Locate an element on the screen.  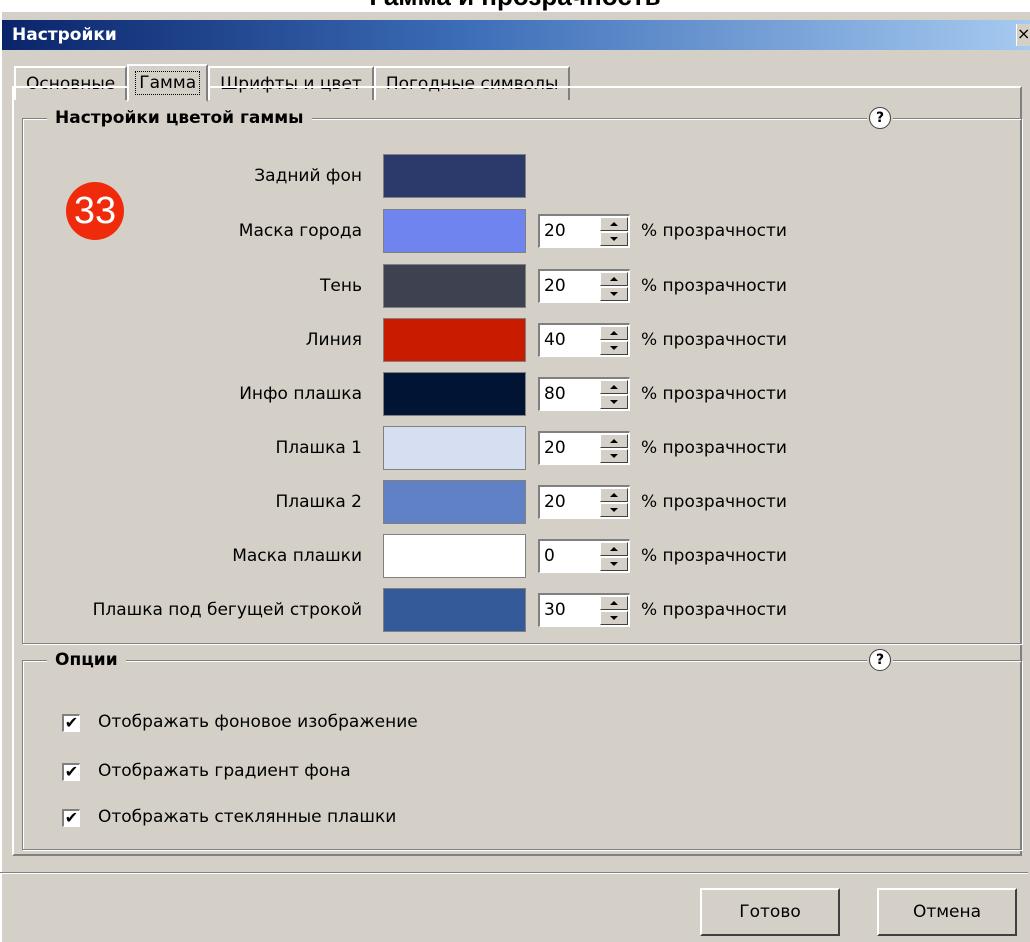
color-row: Плашка 1 20 % прозрачности is located at coordinates (515, 448).